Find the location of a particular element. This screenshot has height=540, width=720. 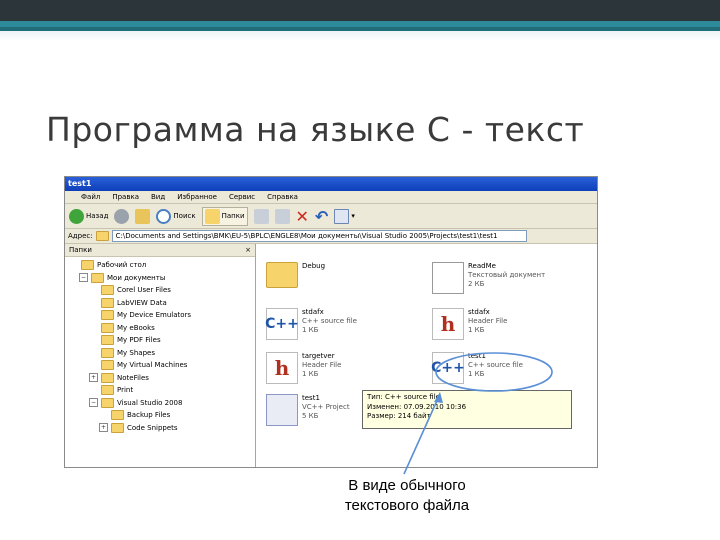

folders-pane-header: Папки × is located at coordinates (160, 250).